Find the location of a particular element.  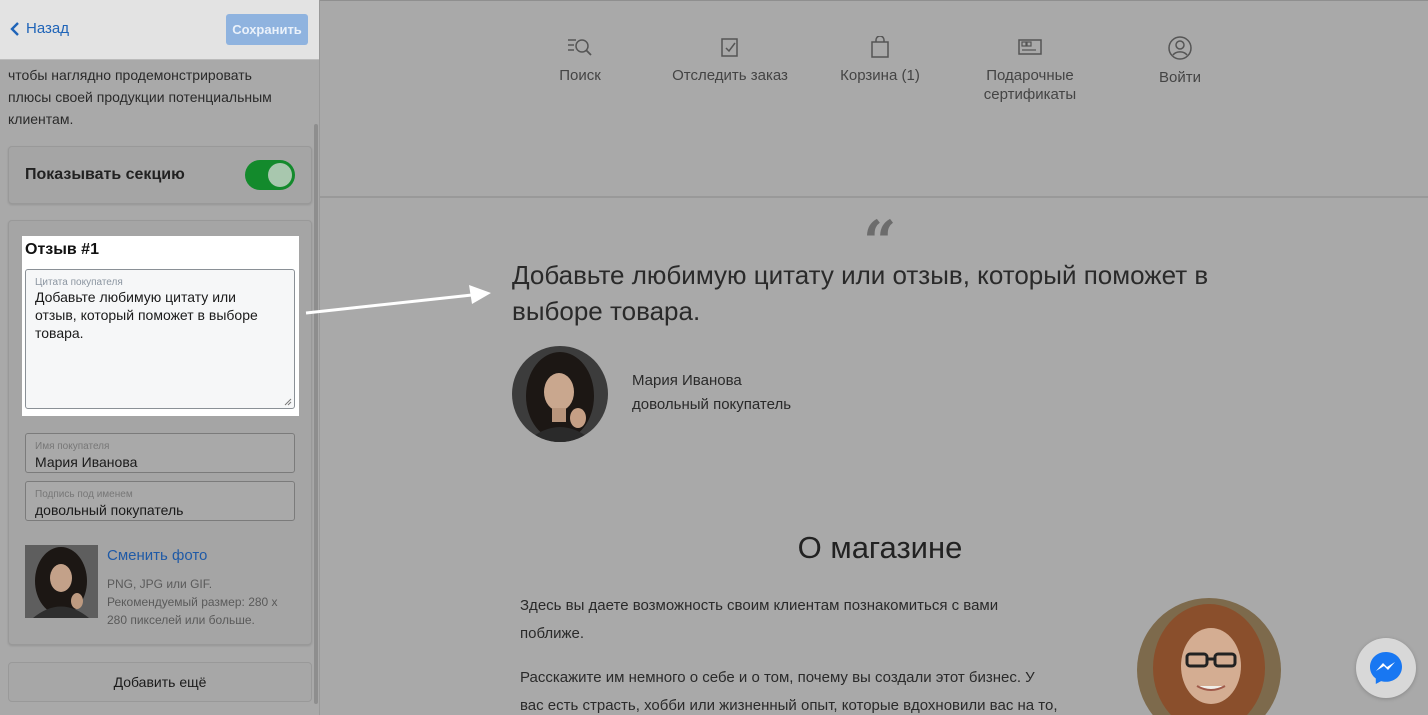

gift-card-icon is located at coordinates (1030, 47).